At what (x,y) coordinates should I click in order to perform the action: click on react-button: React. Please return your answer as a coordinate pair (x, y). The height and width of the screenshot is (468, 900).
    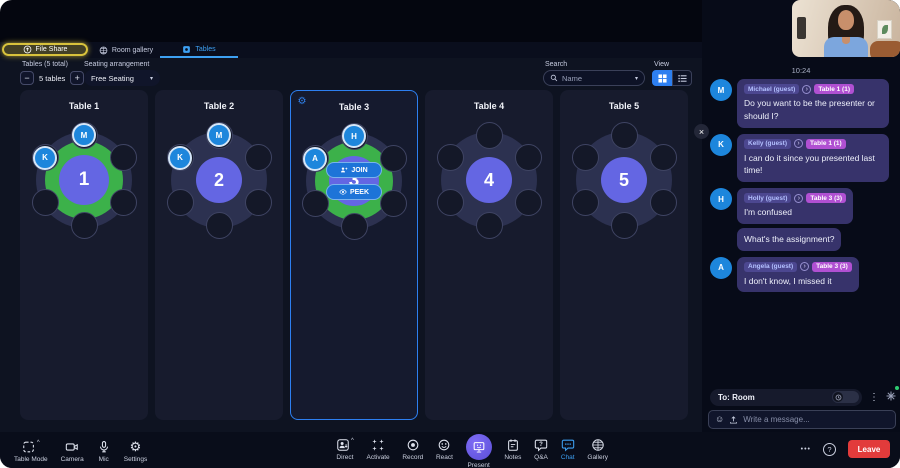
    Looking at the image, I should click on (444, 451).